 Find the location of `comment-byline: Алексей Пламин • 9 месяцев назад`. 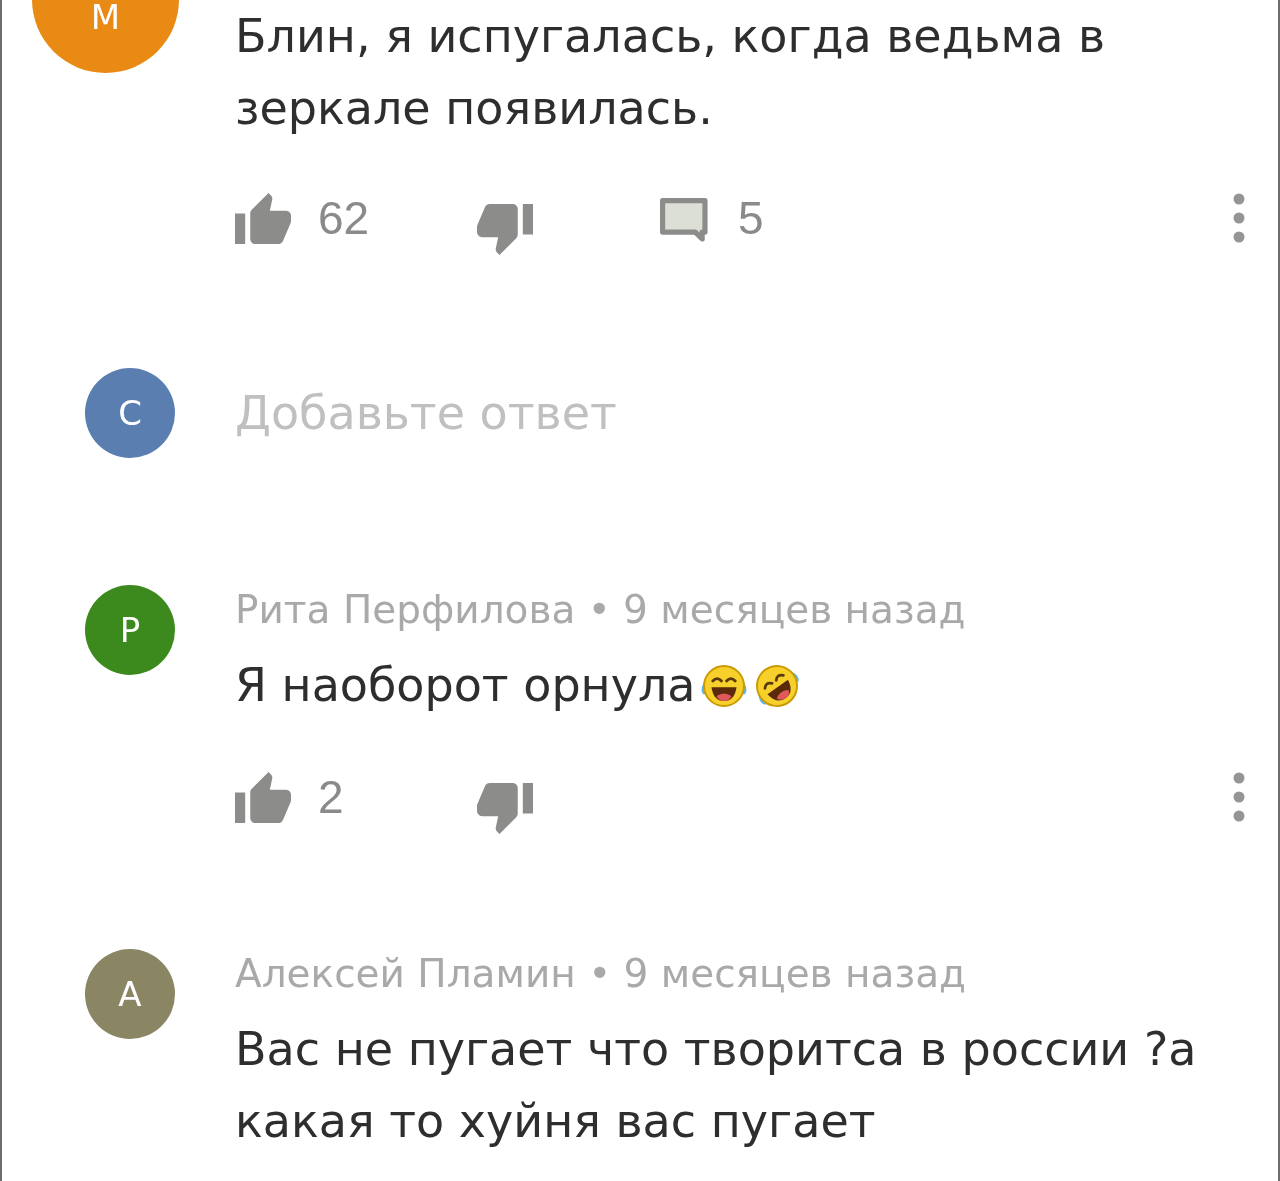

comment-byline: Алексей Пламин • 9 месяцев назад is located at coordinates (601, 974).